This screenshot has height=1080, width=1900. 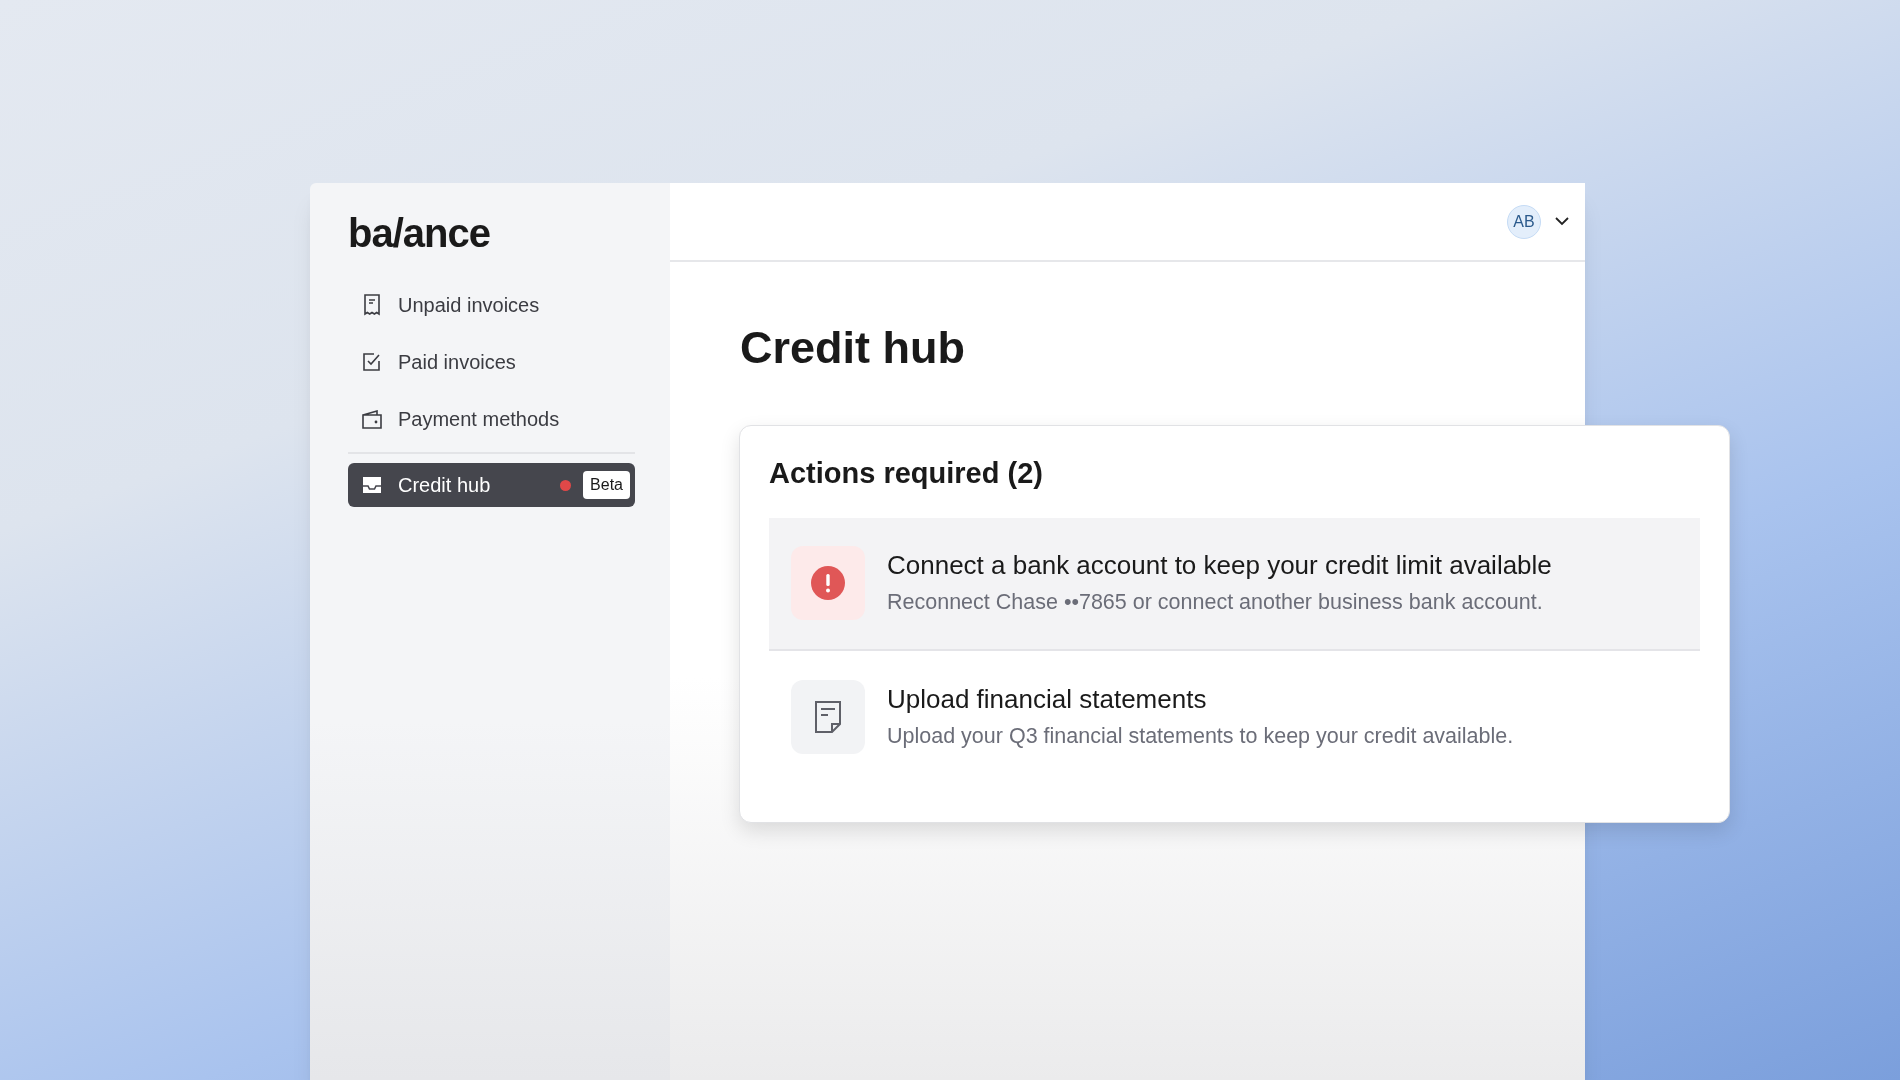 What do you see at coordinates (491, 362) in the screenshot?
I see `nav-item: Paid invoices` at bounding box center [491, 362].